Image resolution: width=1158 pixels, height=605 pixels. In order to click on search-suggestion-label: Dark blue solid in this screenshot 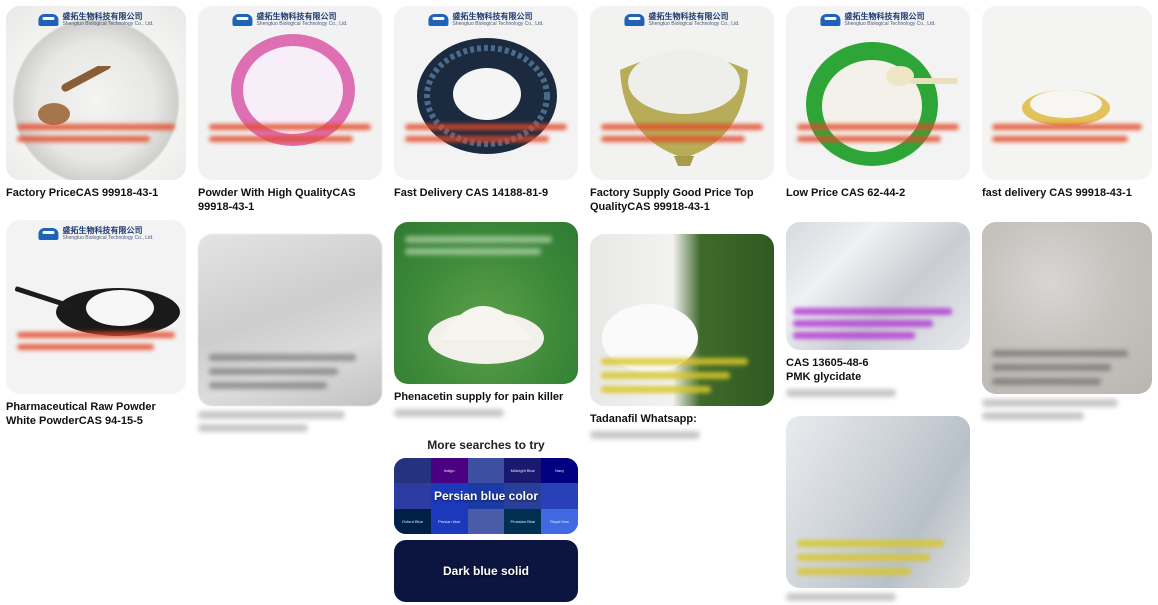, I will do `click(486, 571)`.